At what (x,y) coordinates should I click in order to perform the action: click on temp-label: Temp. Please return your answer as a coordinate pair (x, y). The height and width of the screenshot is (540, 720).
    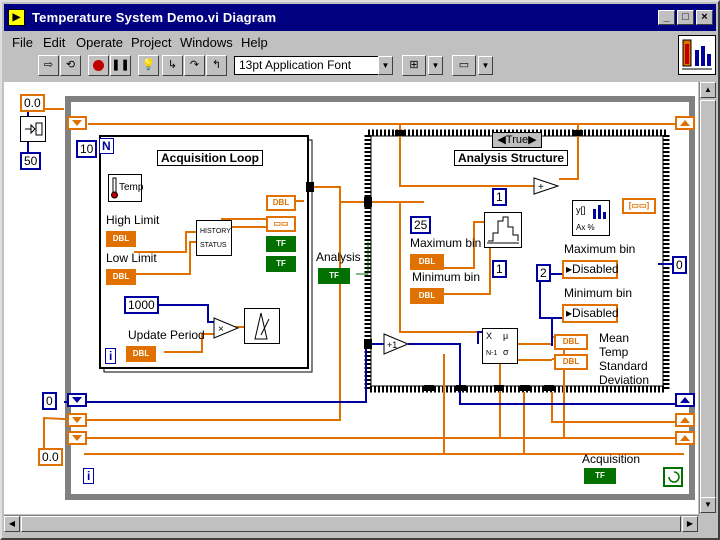
    Looking at the image, I should click on (131, 187).